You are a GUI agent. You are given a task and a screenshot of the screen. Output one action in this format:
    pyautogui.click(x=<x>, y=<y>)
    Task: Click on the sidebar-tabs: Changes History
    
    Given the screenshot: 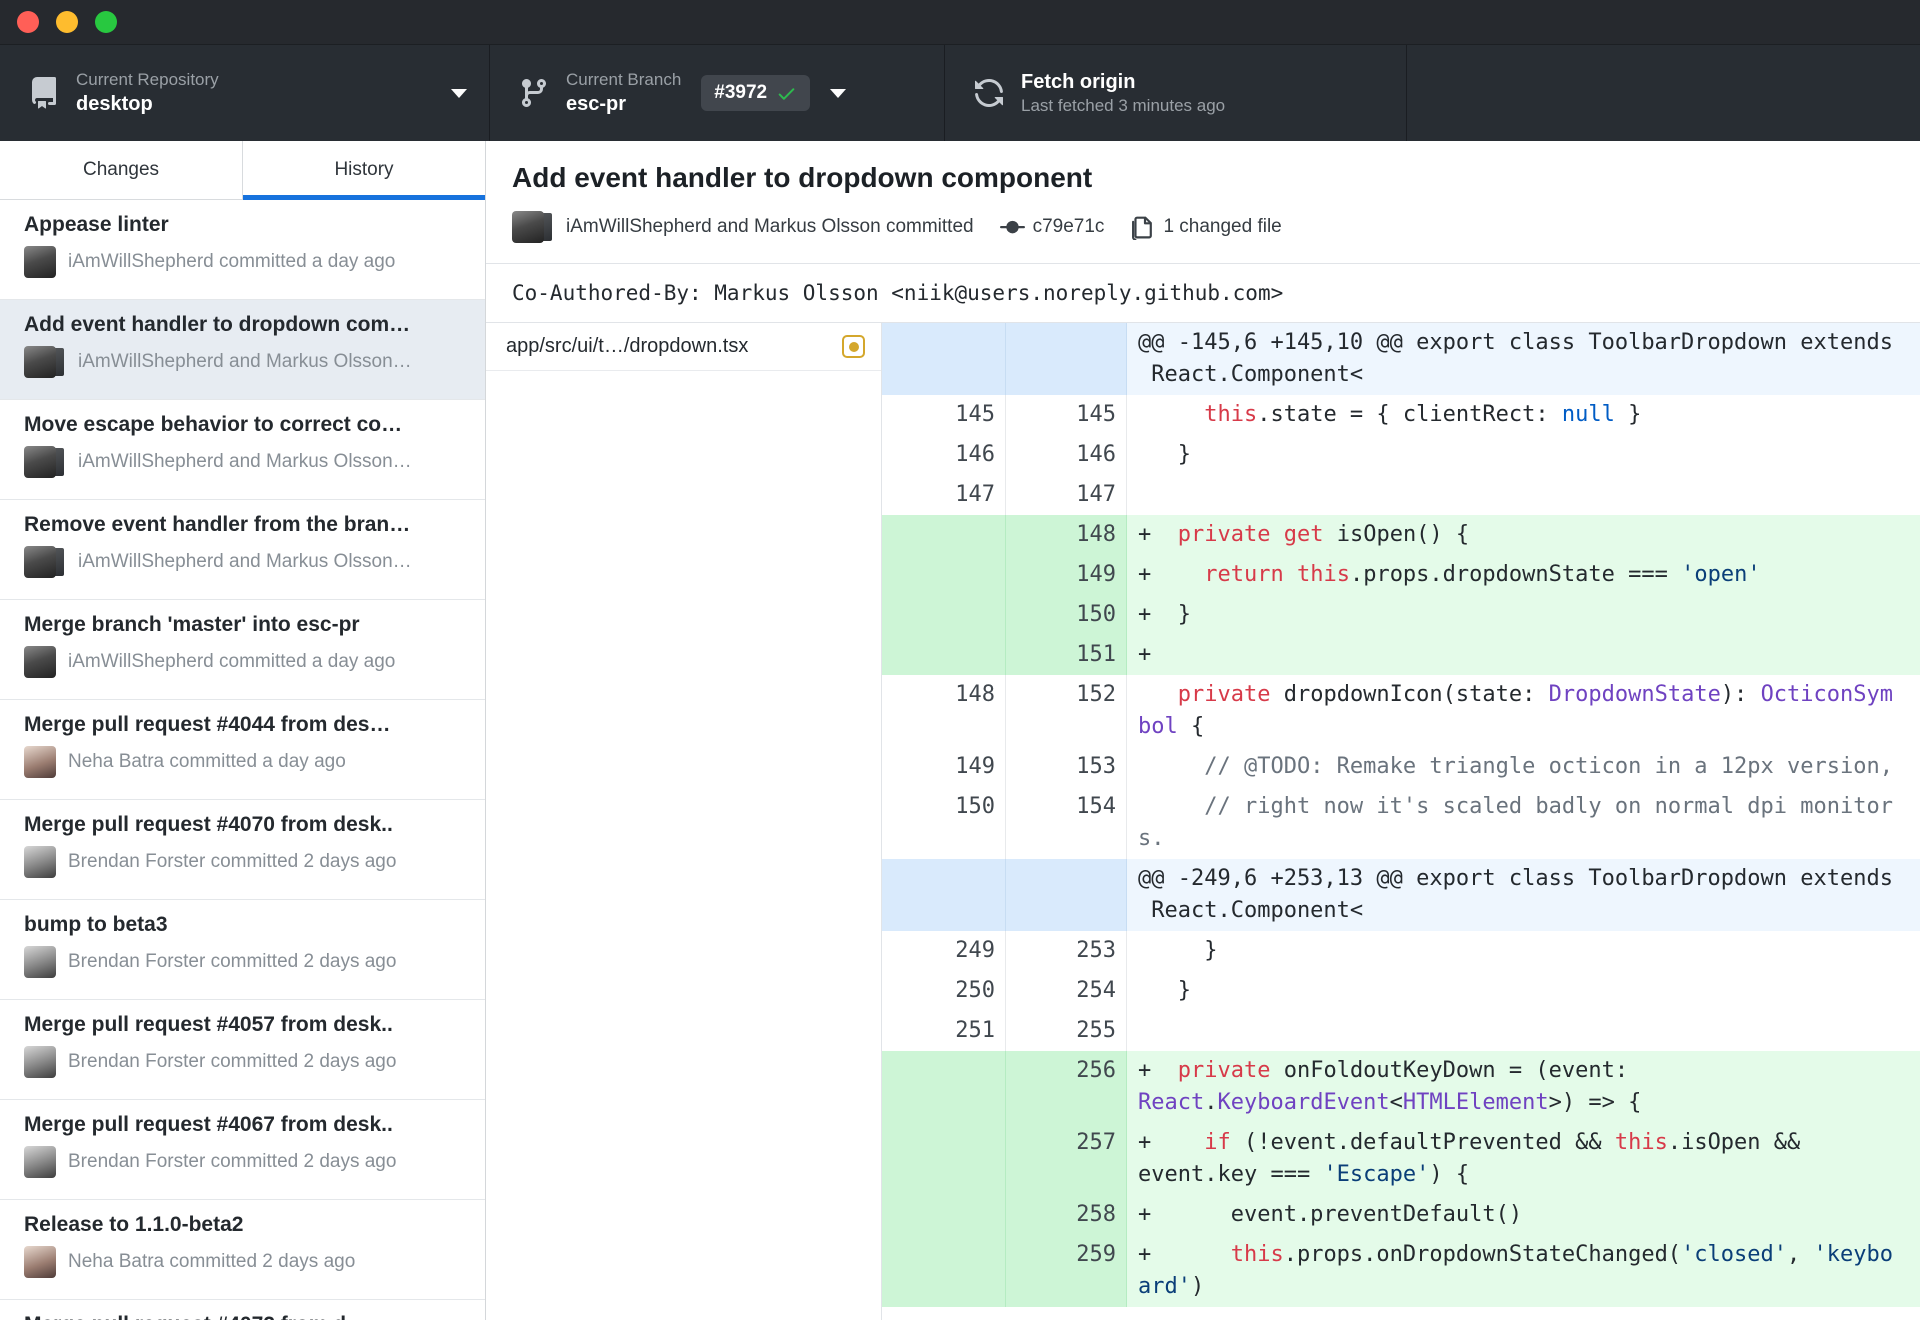 What is the action you would take?
    pyautogui.click(x=242, y=170)
    